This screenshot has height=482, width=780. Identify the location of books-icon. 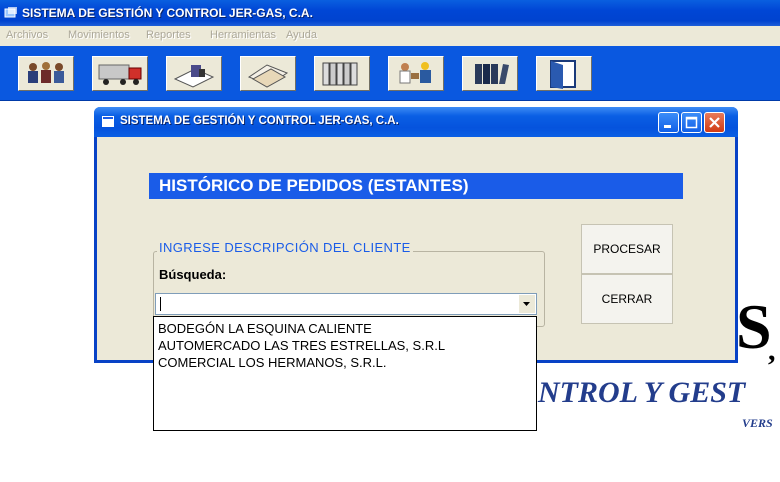
(492, 74).